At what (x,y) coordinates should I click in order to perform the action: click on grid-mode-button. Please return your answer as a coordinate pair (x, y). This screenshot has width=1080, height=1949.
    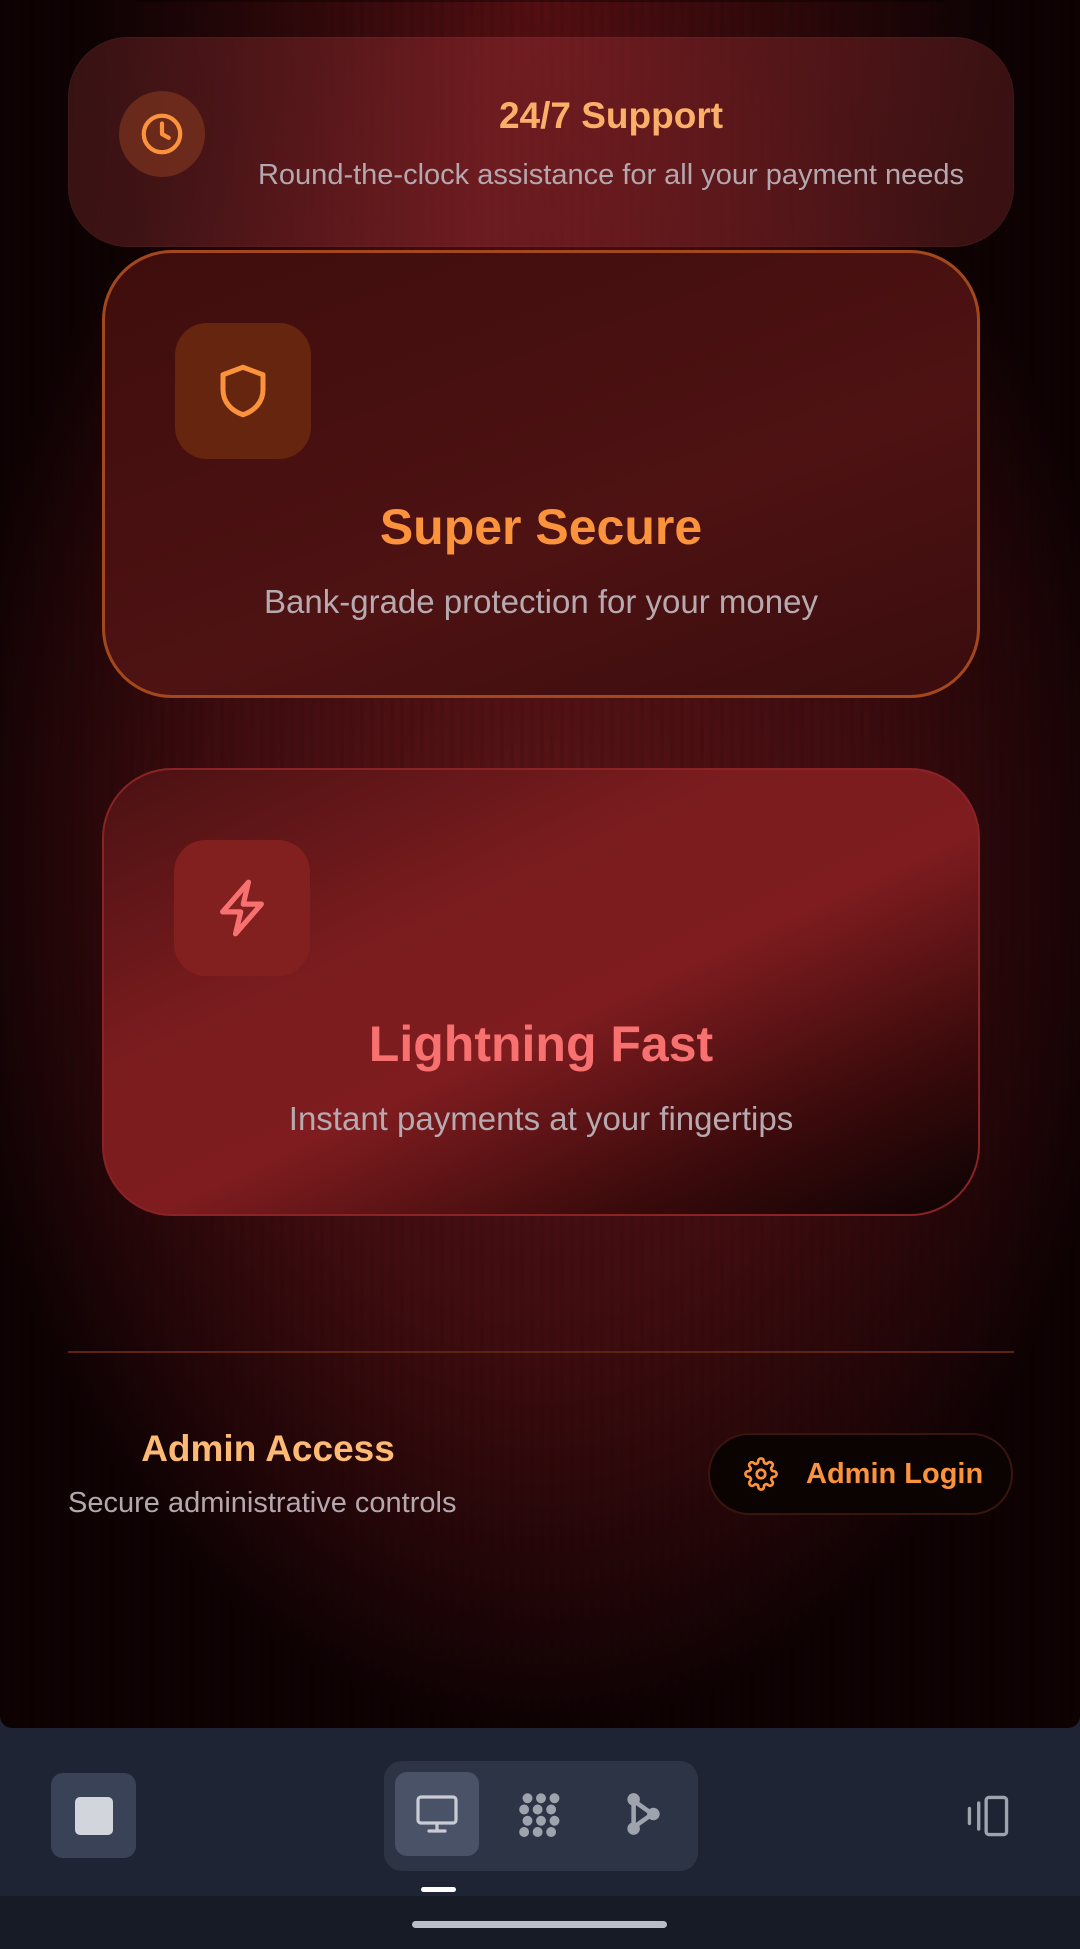
    Looking at the image, I should click on (541, 1814).